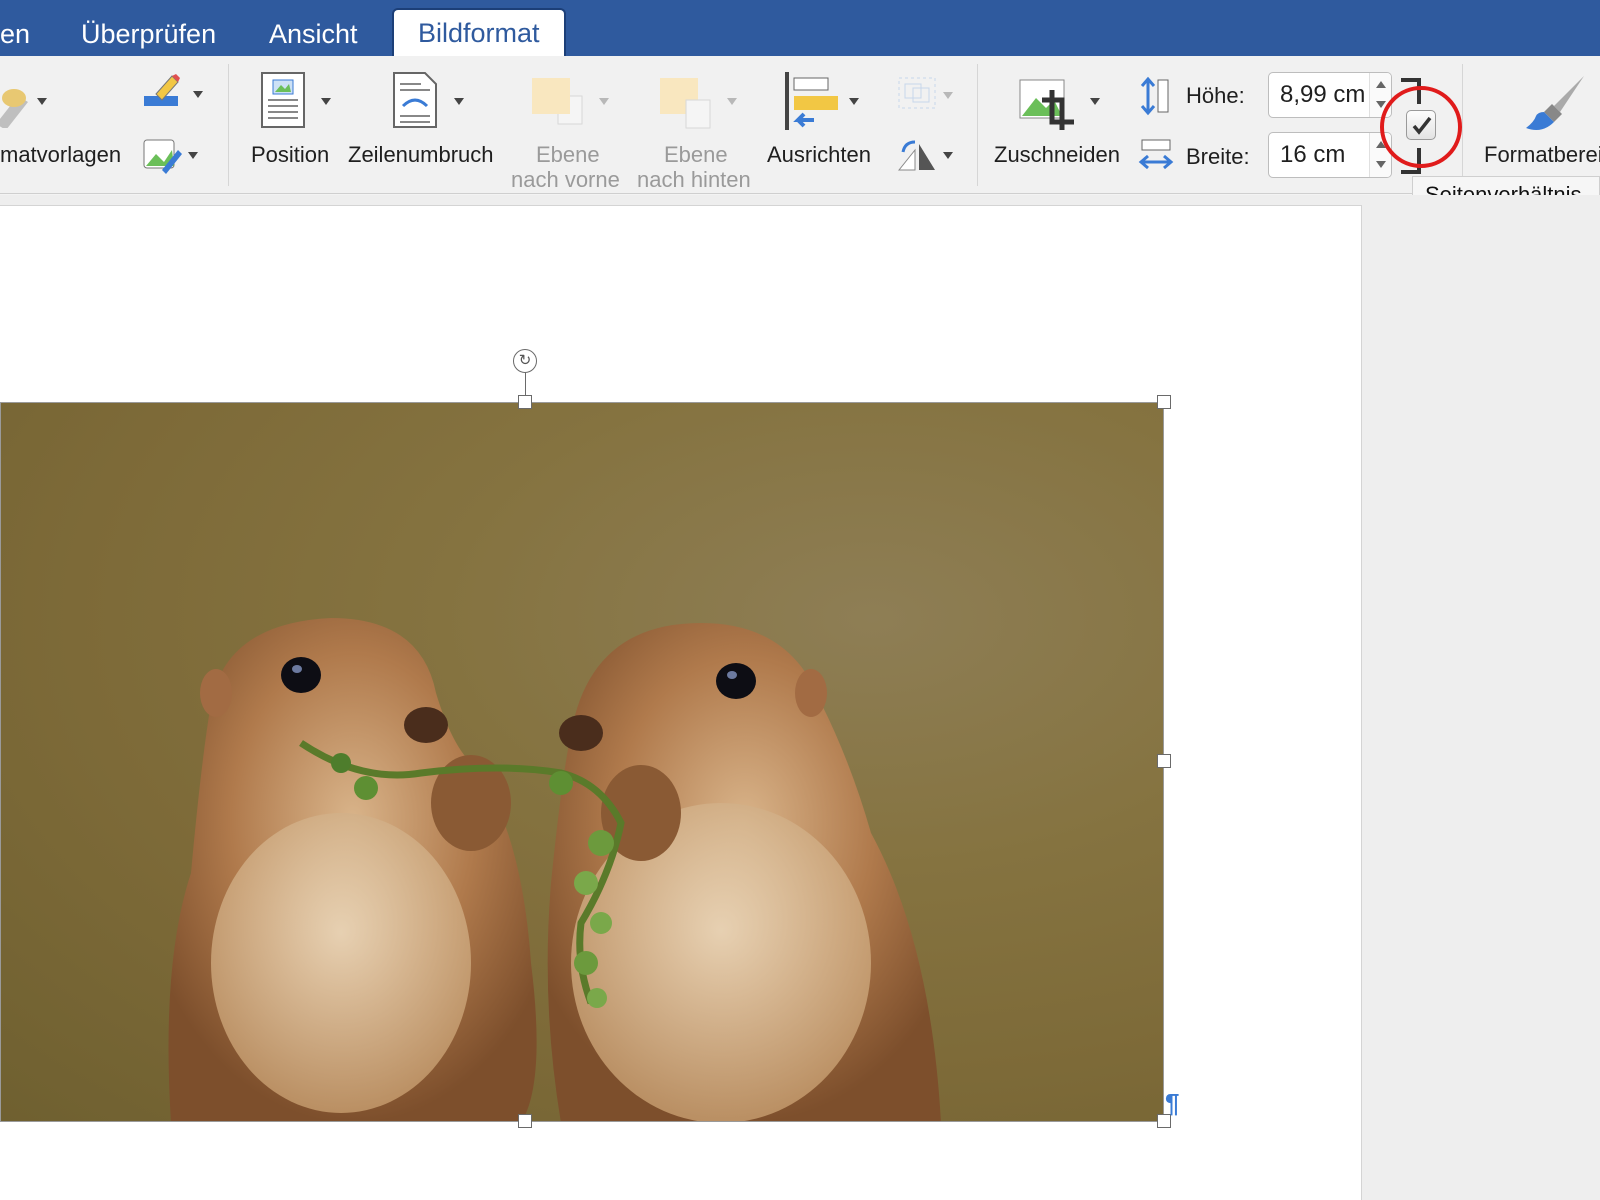  I want to click on align-dropdown-icon, so click(854, 101).